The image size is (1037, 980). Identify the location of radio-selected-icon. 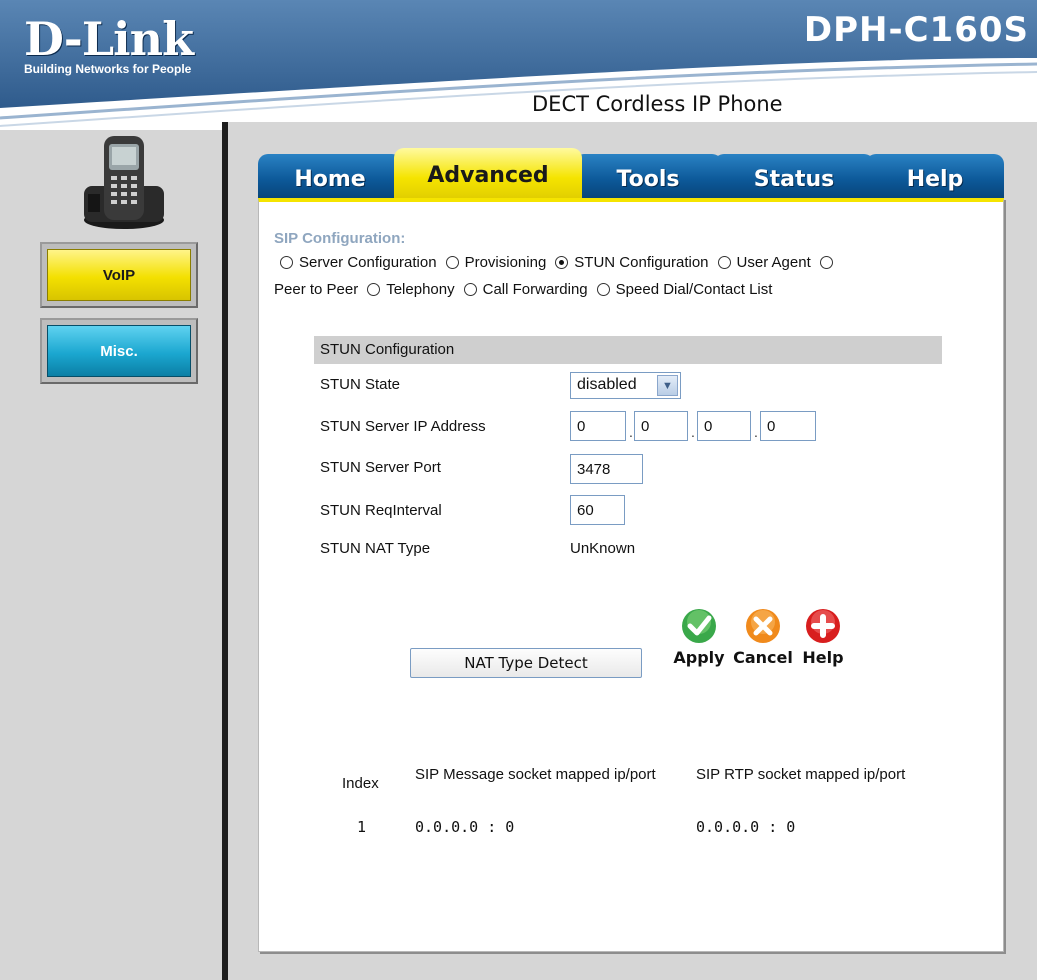
(562, 262).